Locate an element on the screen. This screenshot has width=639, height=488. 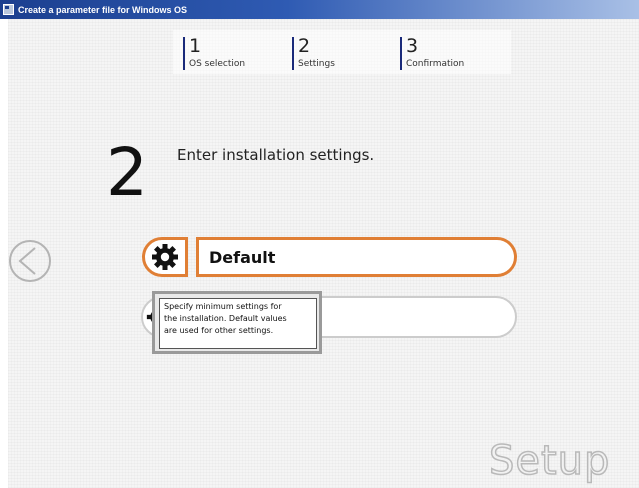
current-step-number: 2 is located at coordinates (127, 172).